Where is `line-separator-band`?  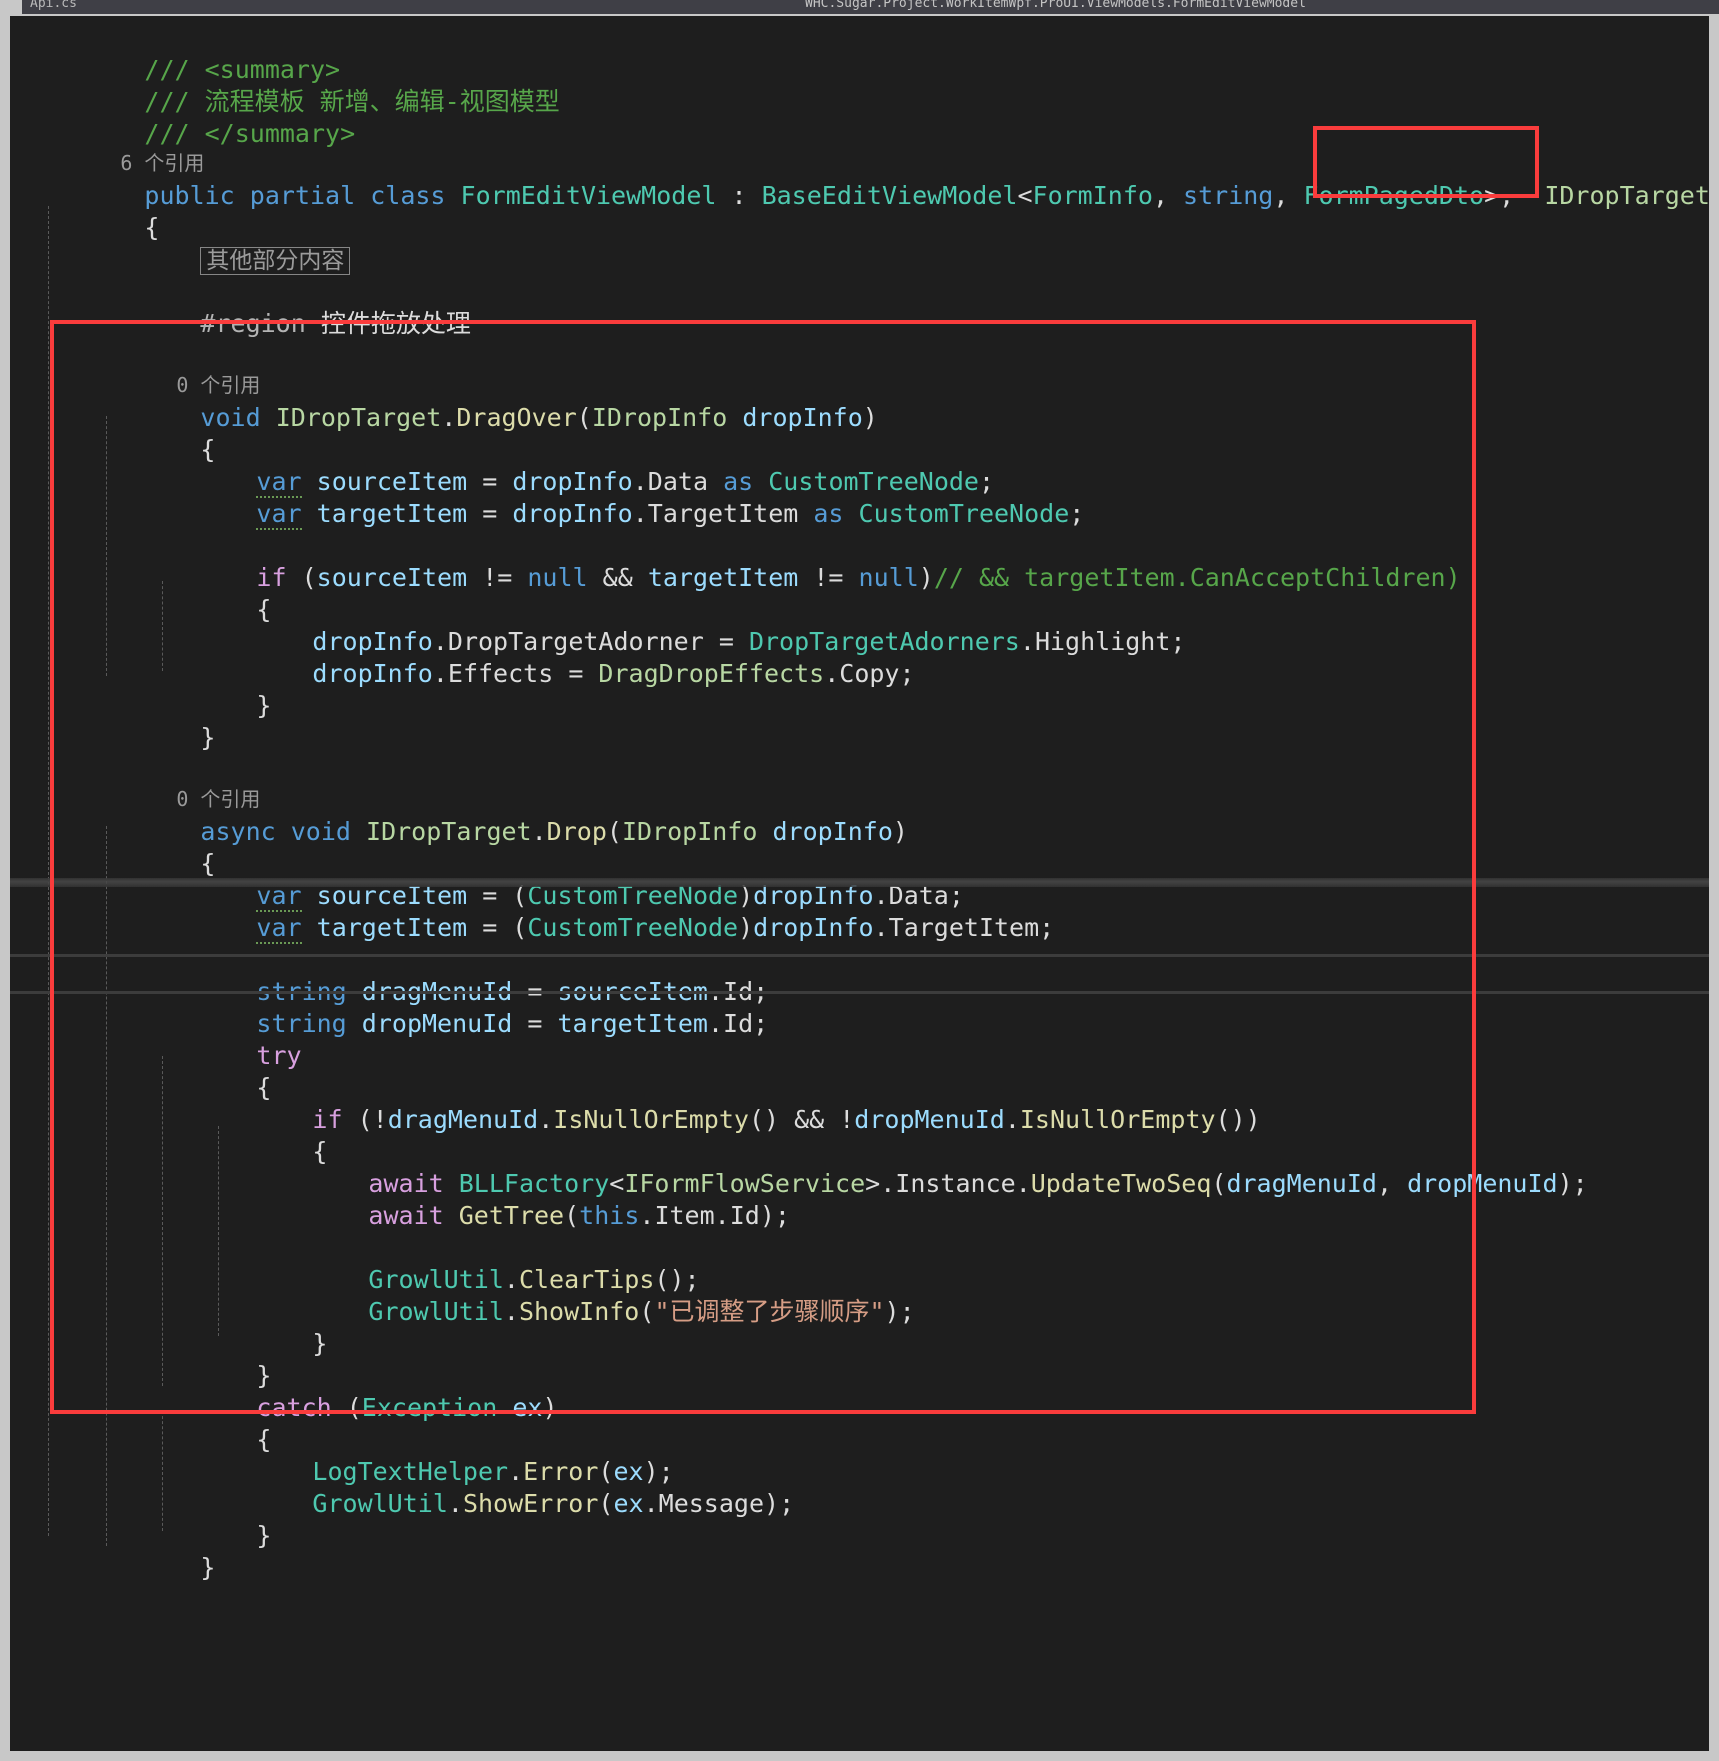
line-separator-band is located at coordinates (859, 882).